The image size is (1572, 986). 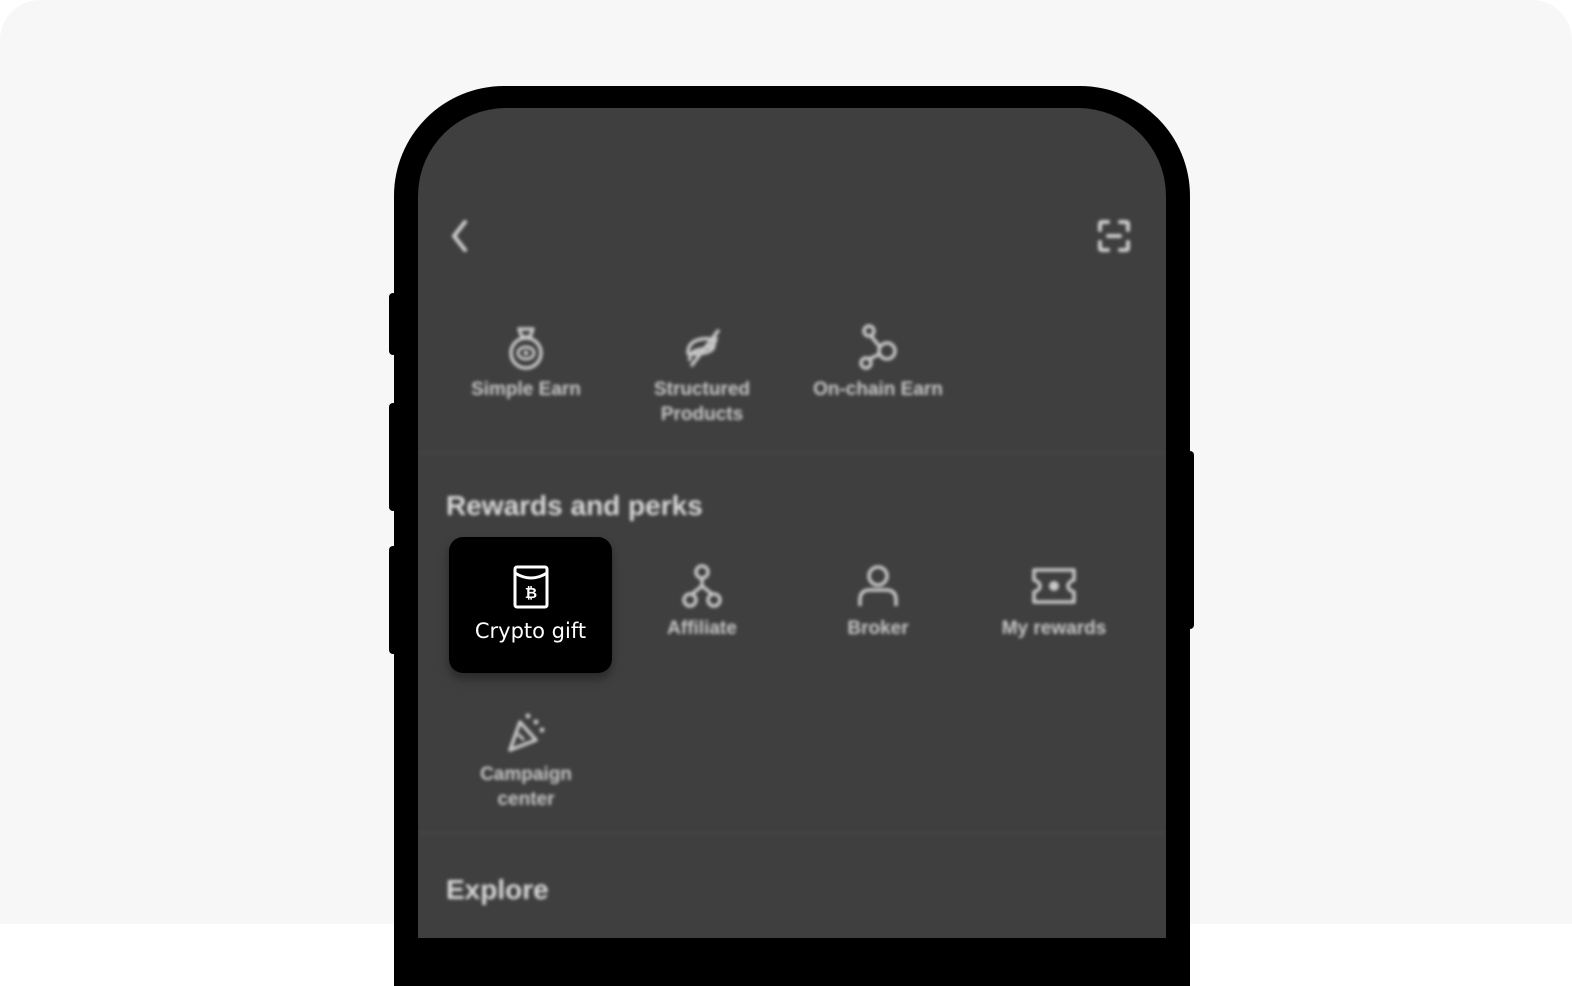 What do you see at coordinates (703, 348) in the screenshot?
I see `structured-products-icon` at bounding box center [703, 348].